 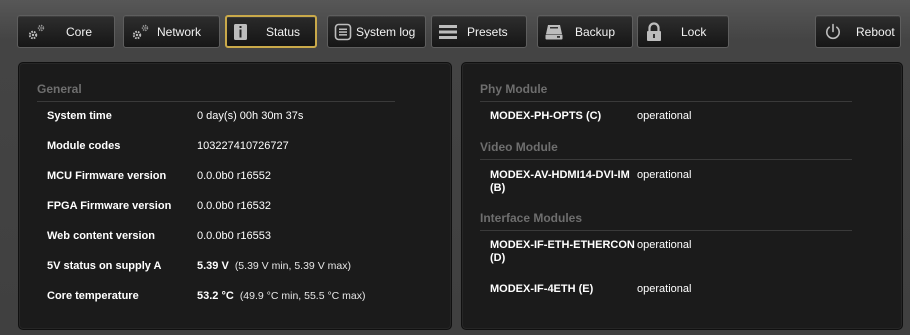 What do you see at coordinates (654, 31) in the screenshot?
I see `lock-icon` at bounding box center [654, 31].